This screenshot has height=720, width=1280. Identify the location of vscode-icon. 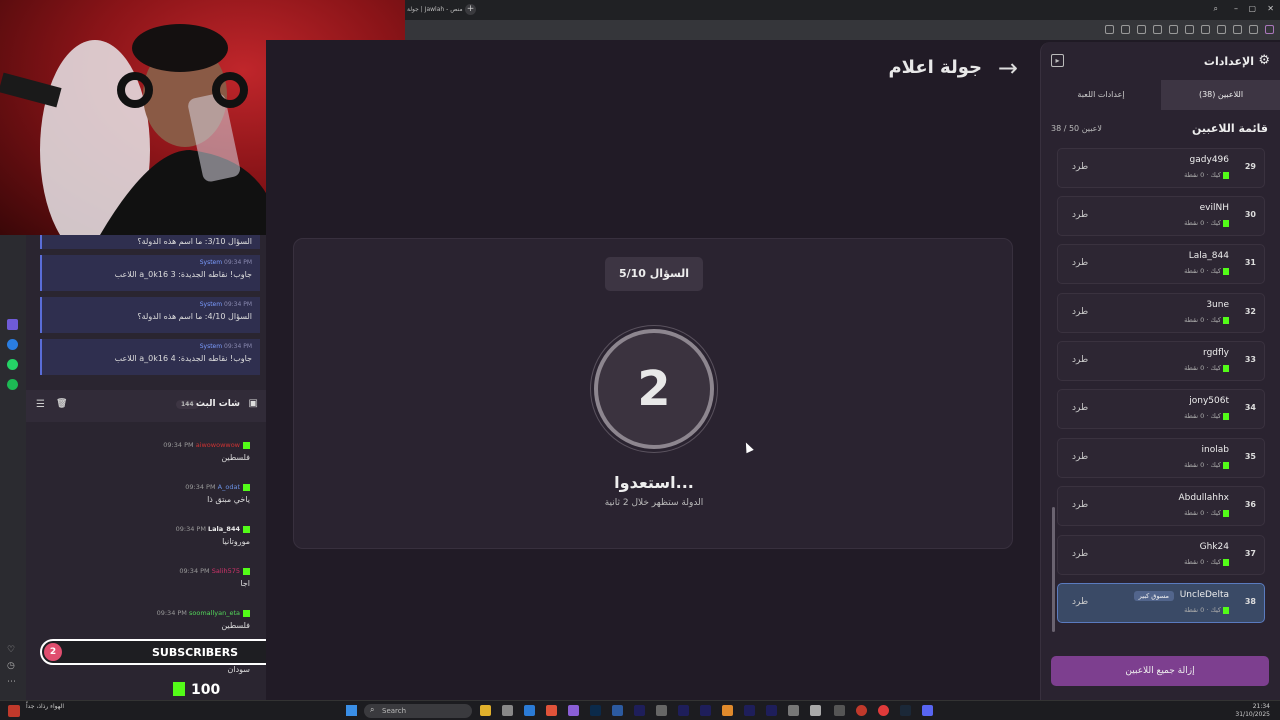
(529, 710).